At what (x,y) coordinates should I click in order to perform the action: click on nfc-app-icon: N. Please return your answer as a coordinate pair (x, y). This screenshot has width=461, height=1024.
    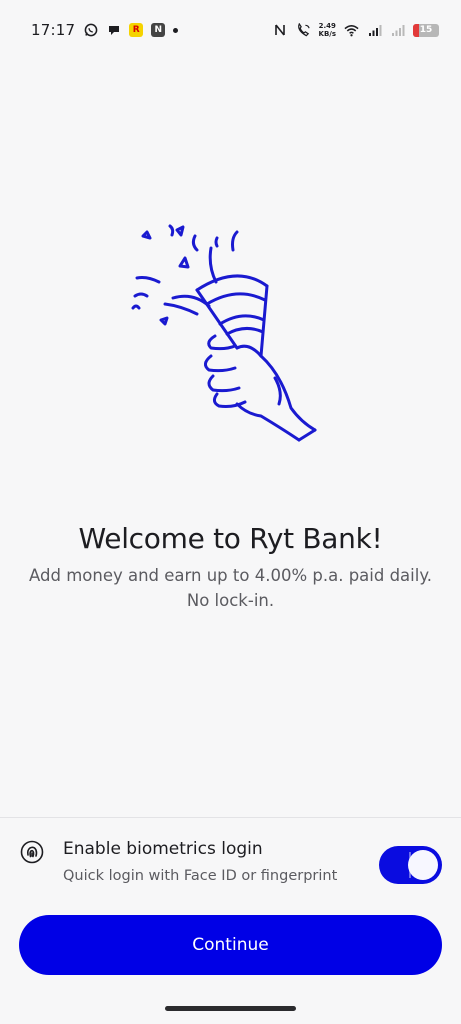
    Looking at the image, I should click on (158, 30).